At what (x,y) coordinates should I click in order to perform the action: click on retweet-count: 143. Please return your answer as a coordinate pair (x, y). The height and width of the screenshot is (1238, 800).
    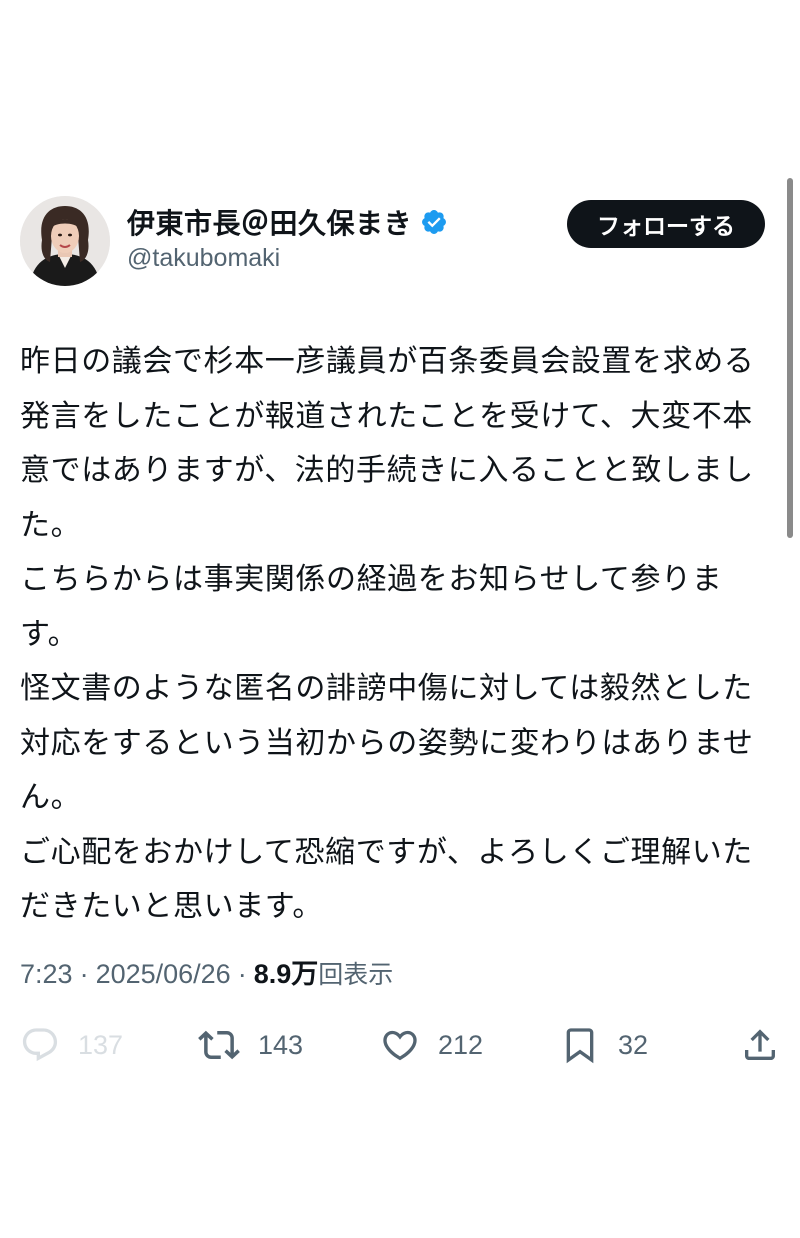
    Looking at the image, I should click on (281, 1044).